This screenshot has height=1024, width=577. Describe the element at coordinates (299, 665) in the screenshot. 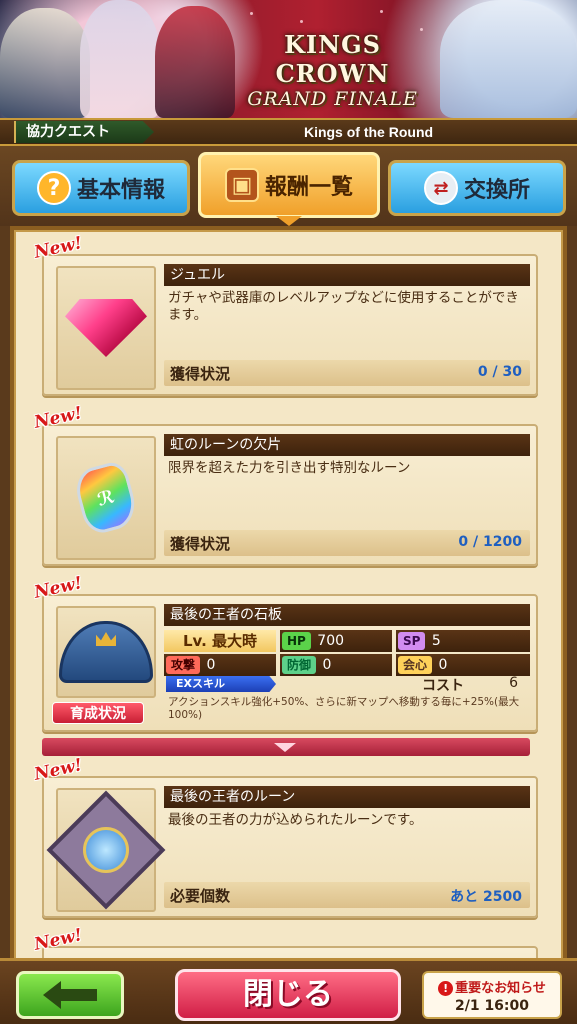

I see `def-label: 防御` at that location.